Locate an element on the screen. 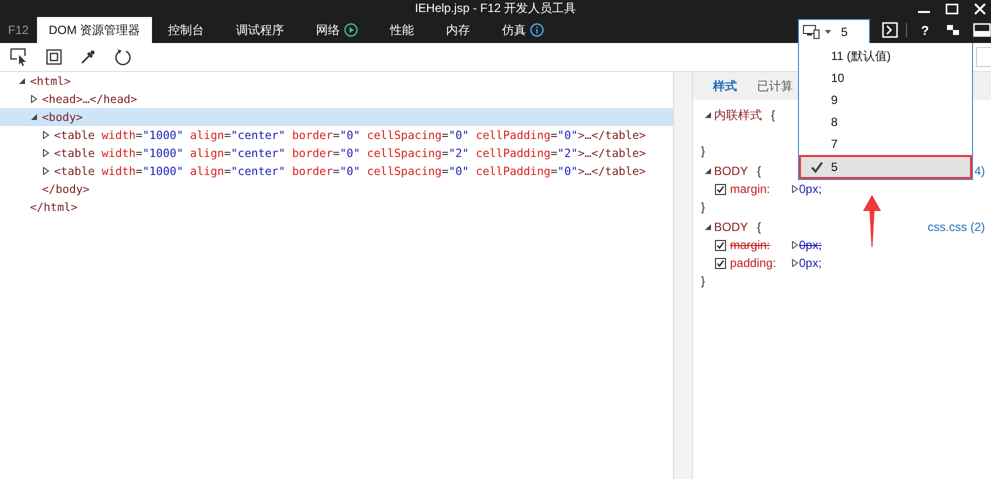 This screenshot has width=991, height=479. menu-item: 7 is located at coordinates (885, 144).